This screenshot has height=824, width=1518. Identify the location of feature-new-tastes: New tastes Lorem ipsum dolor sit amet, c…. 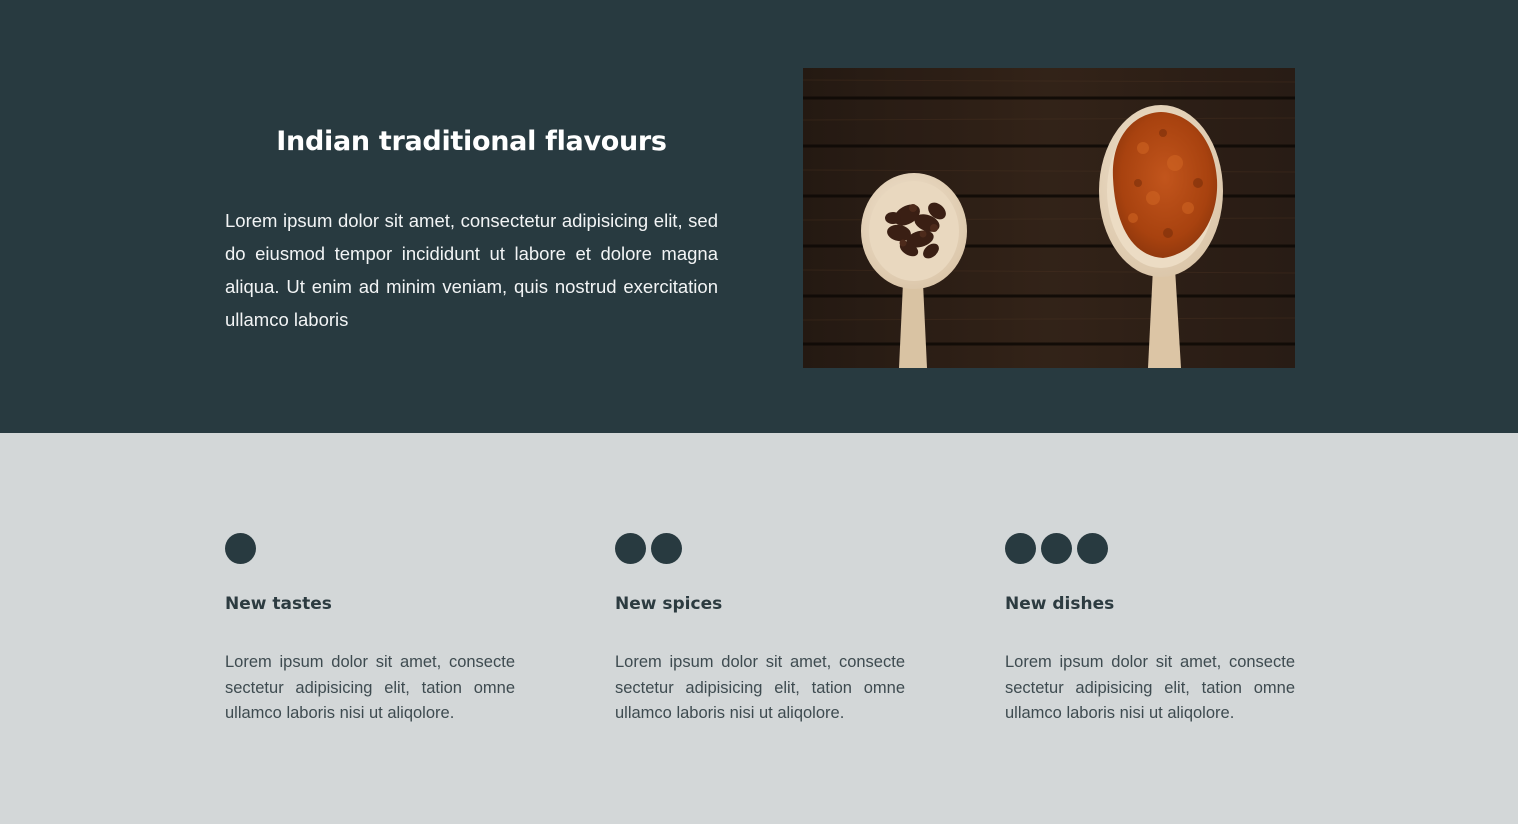
(370, 630).